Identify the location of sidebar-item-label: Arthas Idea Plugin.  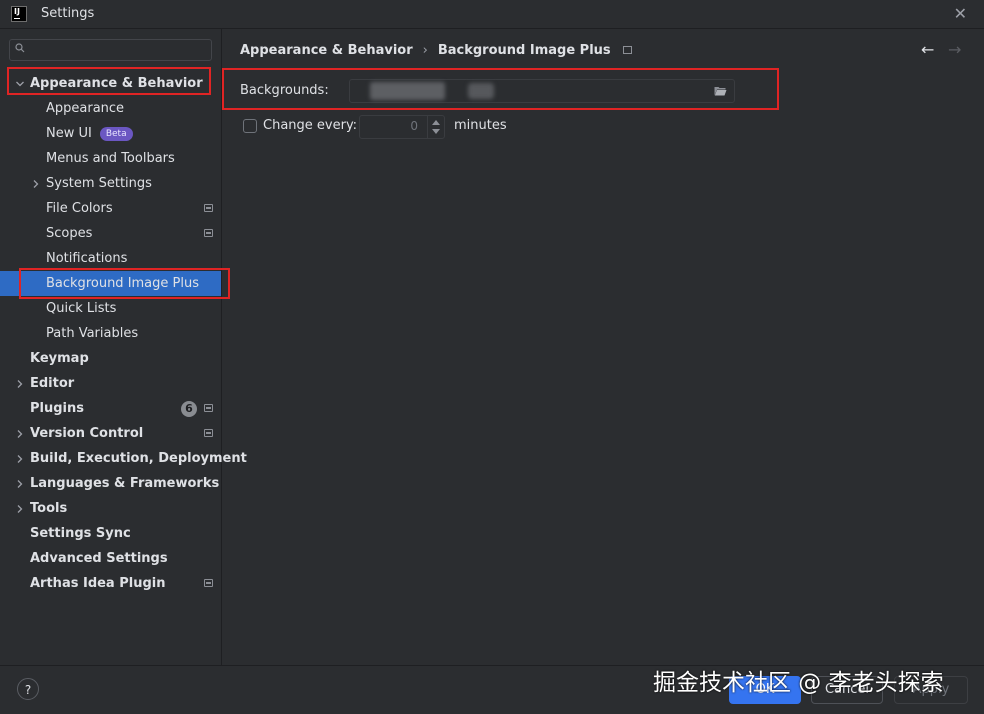
(98, 583).